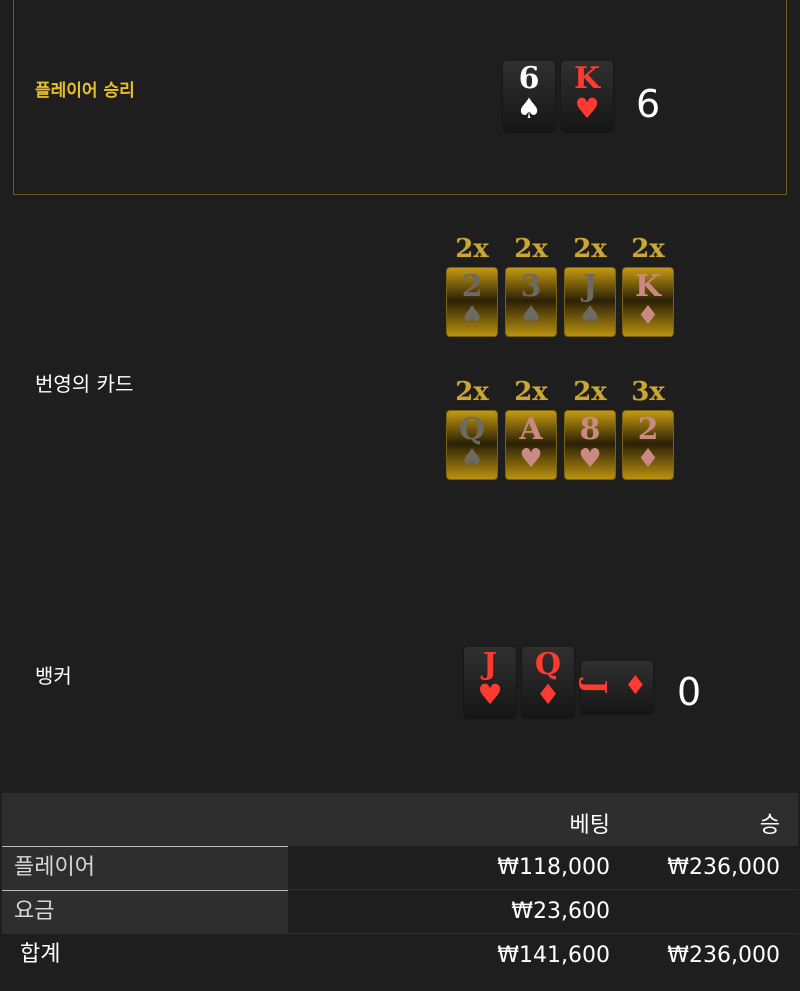 The image size is (800, 991). I want to click on row-win: ₩236,000, so click(723, 867).